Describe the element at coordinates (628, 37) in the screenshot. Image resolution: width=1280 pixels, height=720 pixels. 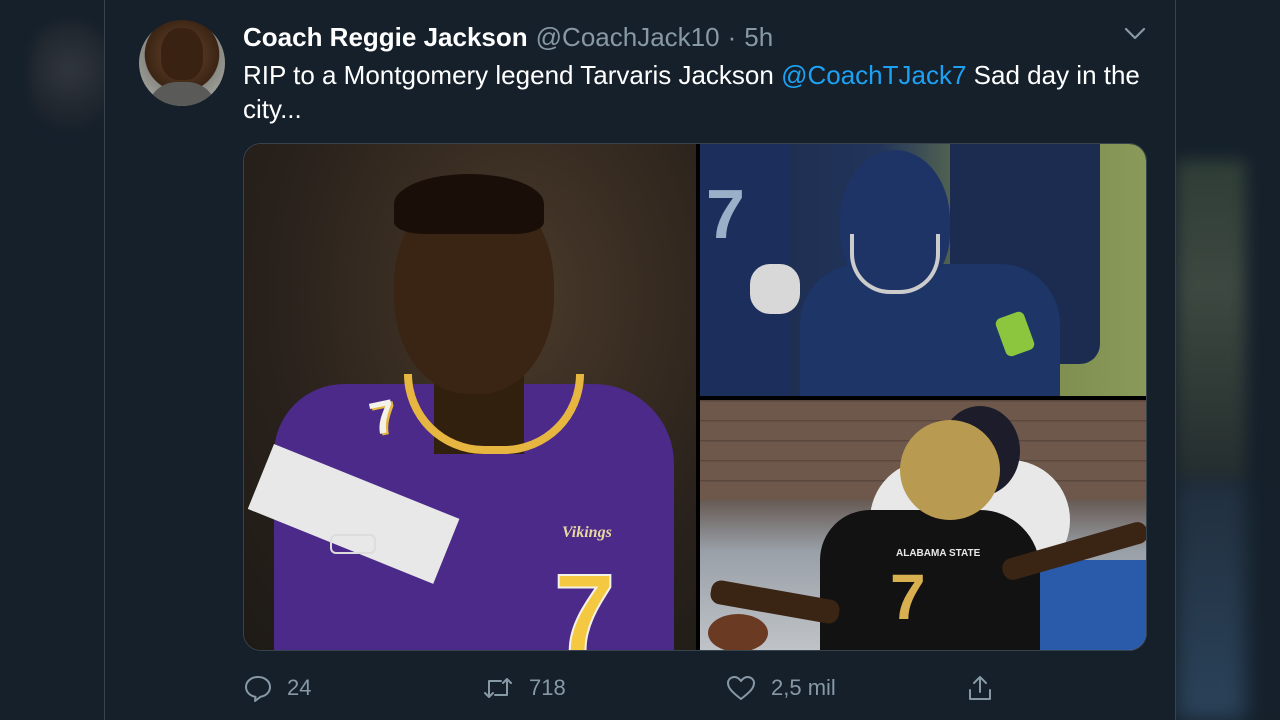
I see `user-handle: @CoachJack10` at that location.